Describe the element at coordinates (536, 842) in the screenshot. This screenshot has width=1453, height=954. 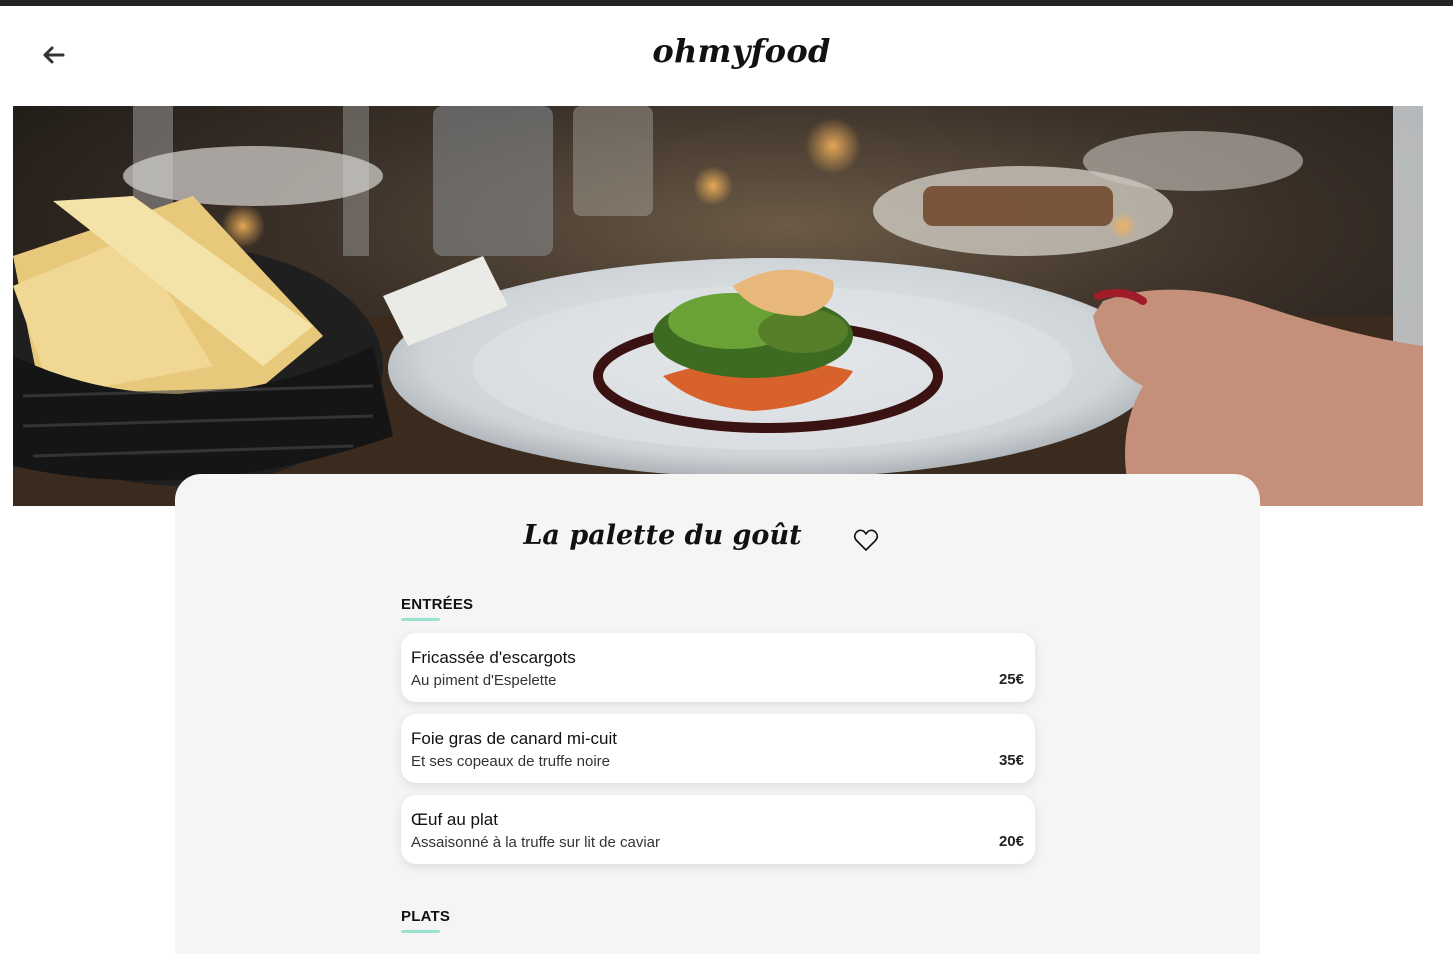
I see `dish-description: Assaisonné à la truffe sur lit de caviar` at that location.